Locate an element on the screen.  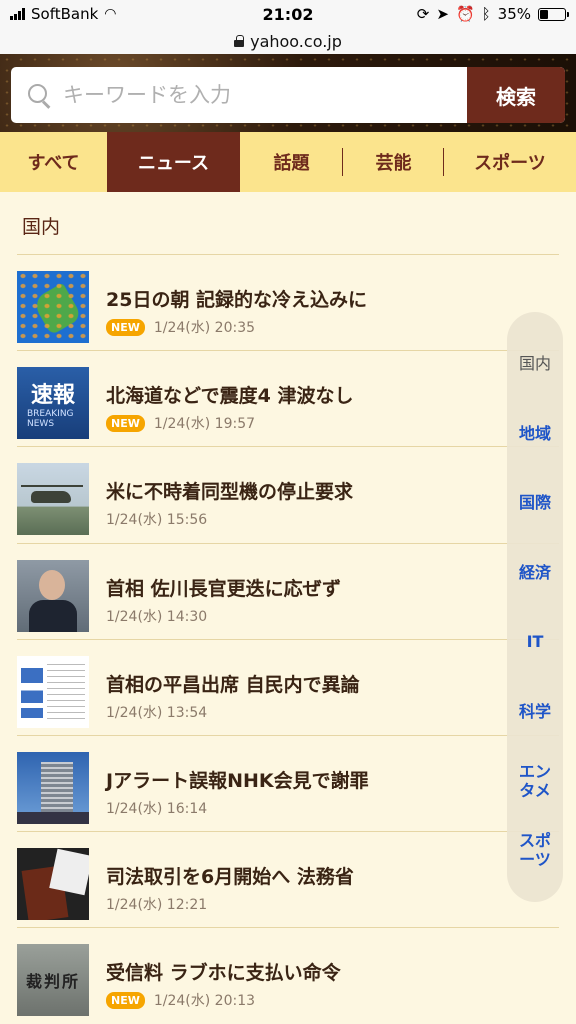
side-item-domestic: 国内 is located at coordinates (535, 363).